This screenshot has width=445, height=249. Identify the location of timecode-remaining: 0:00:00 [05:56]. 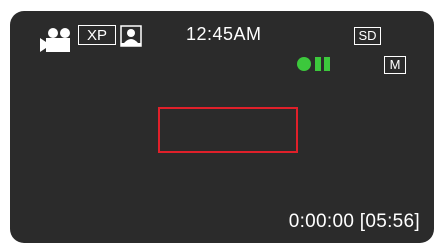
(354, 221).